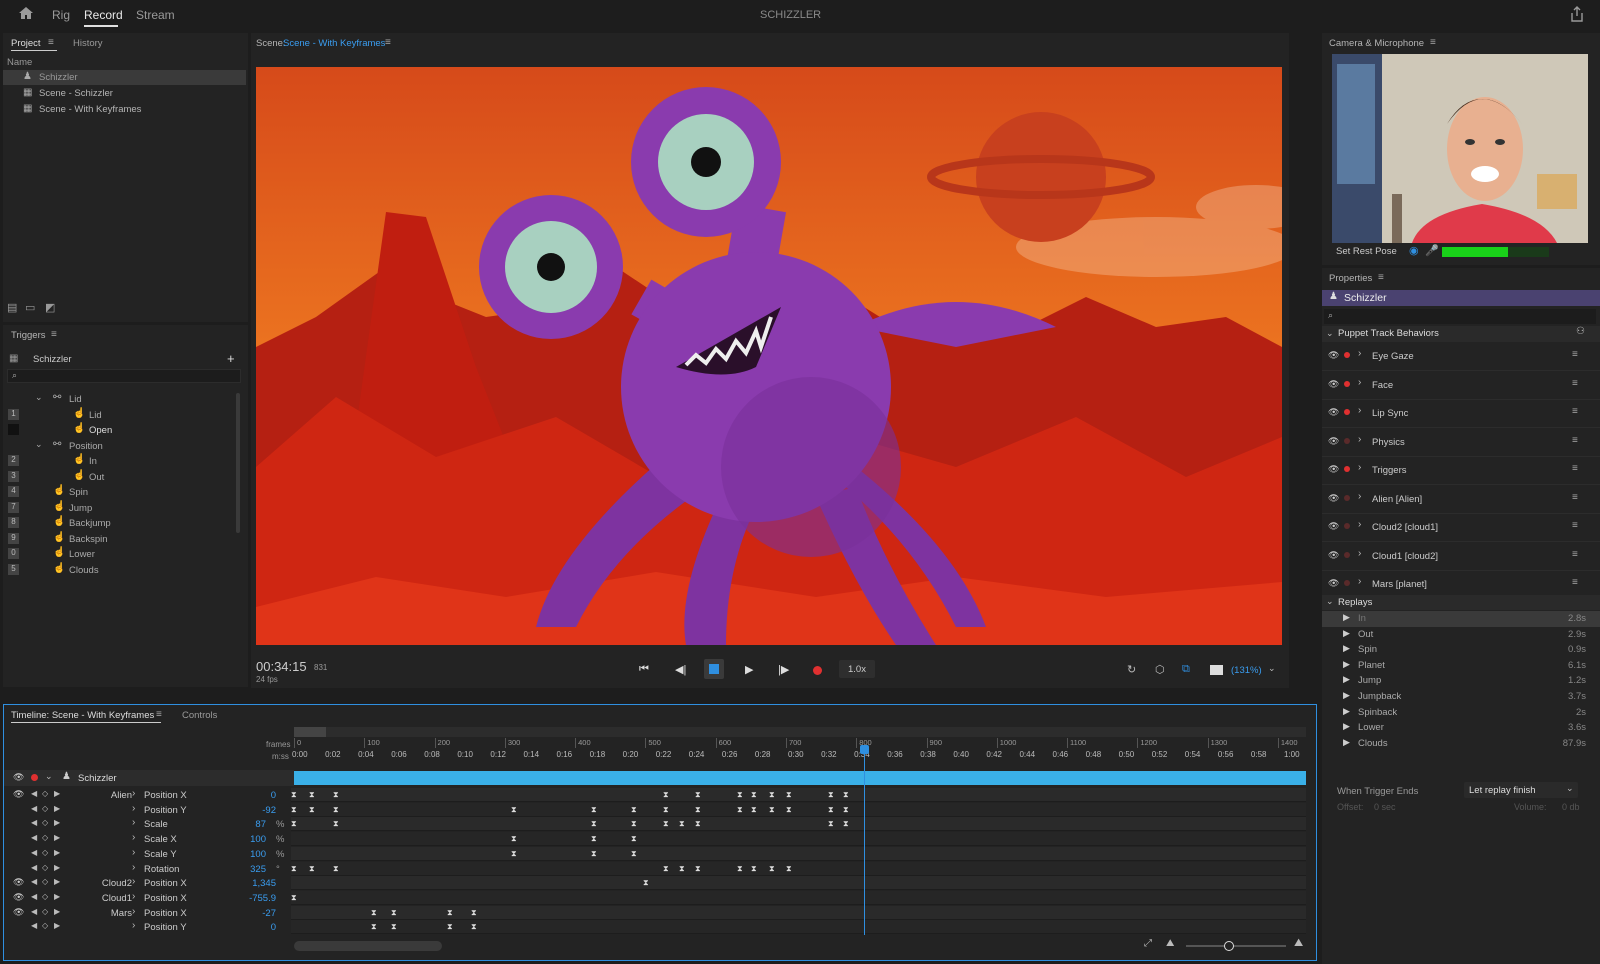 This screenshot has width=1600, height=964. What do you see at coordinates (1160, 669) in the screenshot?
I see `mask-icon: ⬡` at bounding box center [1160, 669].